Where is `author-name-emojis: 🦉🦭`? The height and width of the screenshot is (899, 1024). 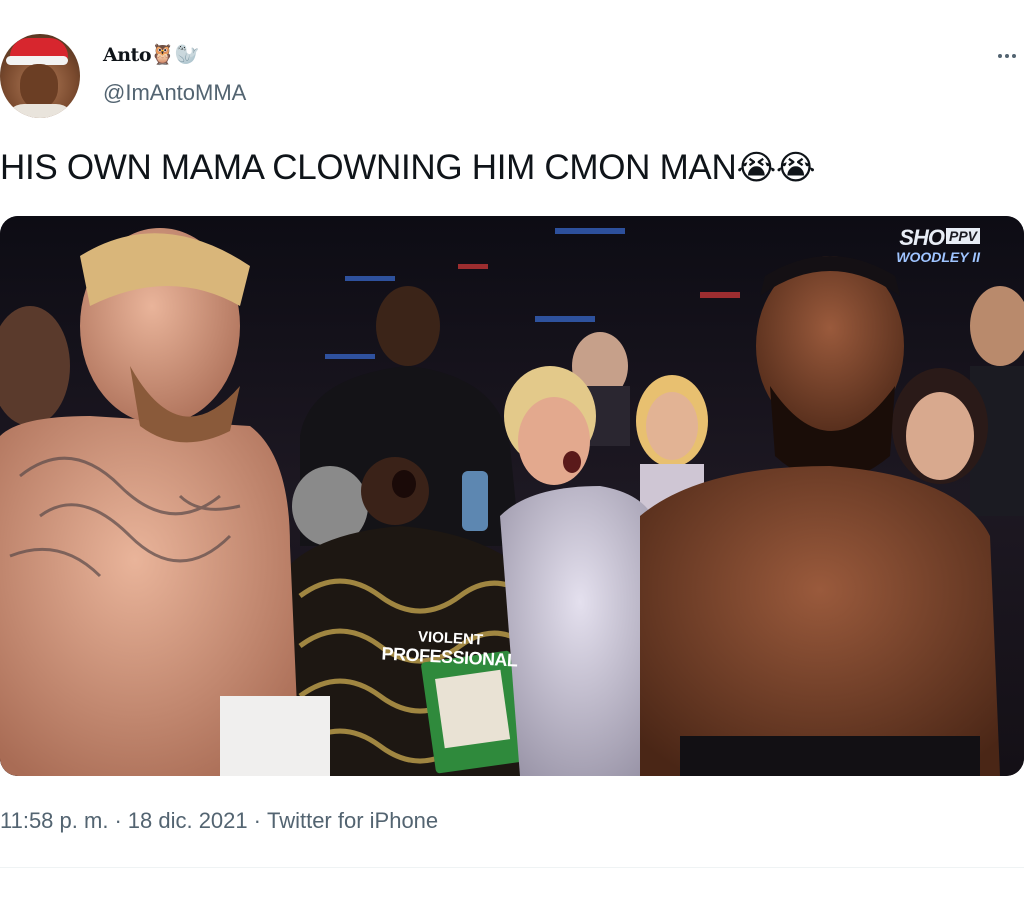 author-name-emojis: 🦉🦭 is located at coordinates (175, 55).